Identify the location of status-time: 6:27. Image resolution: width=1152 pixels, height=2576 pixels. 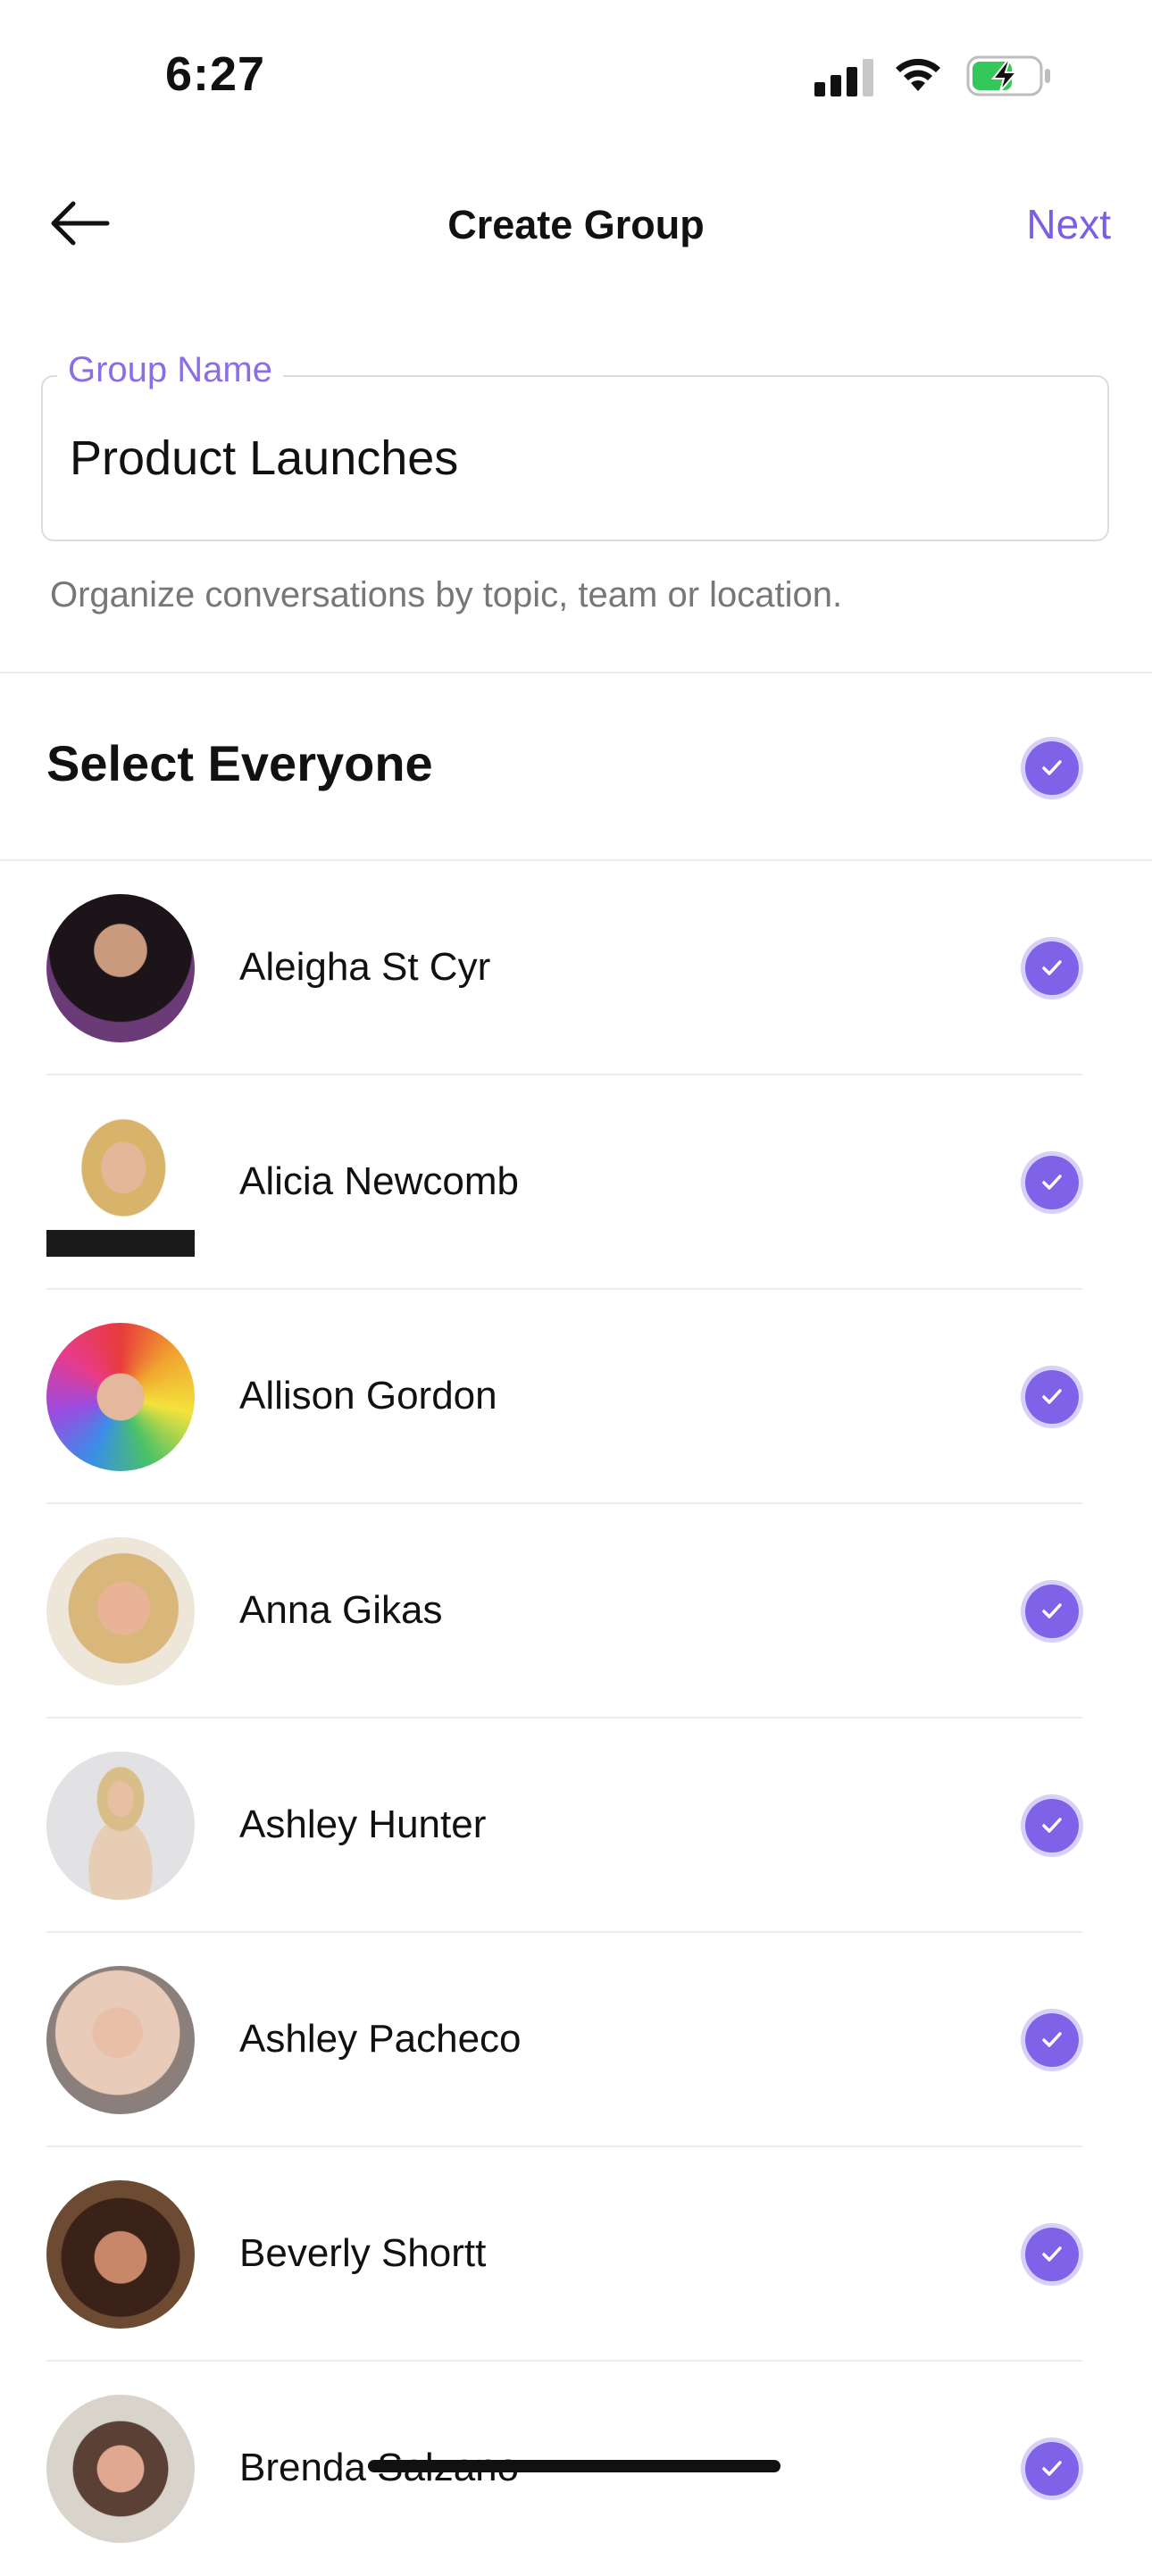
(215, 74).